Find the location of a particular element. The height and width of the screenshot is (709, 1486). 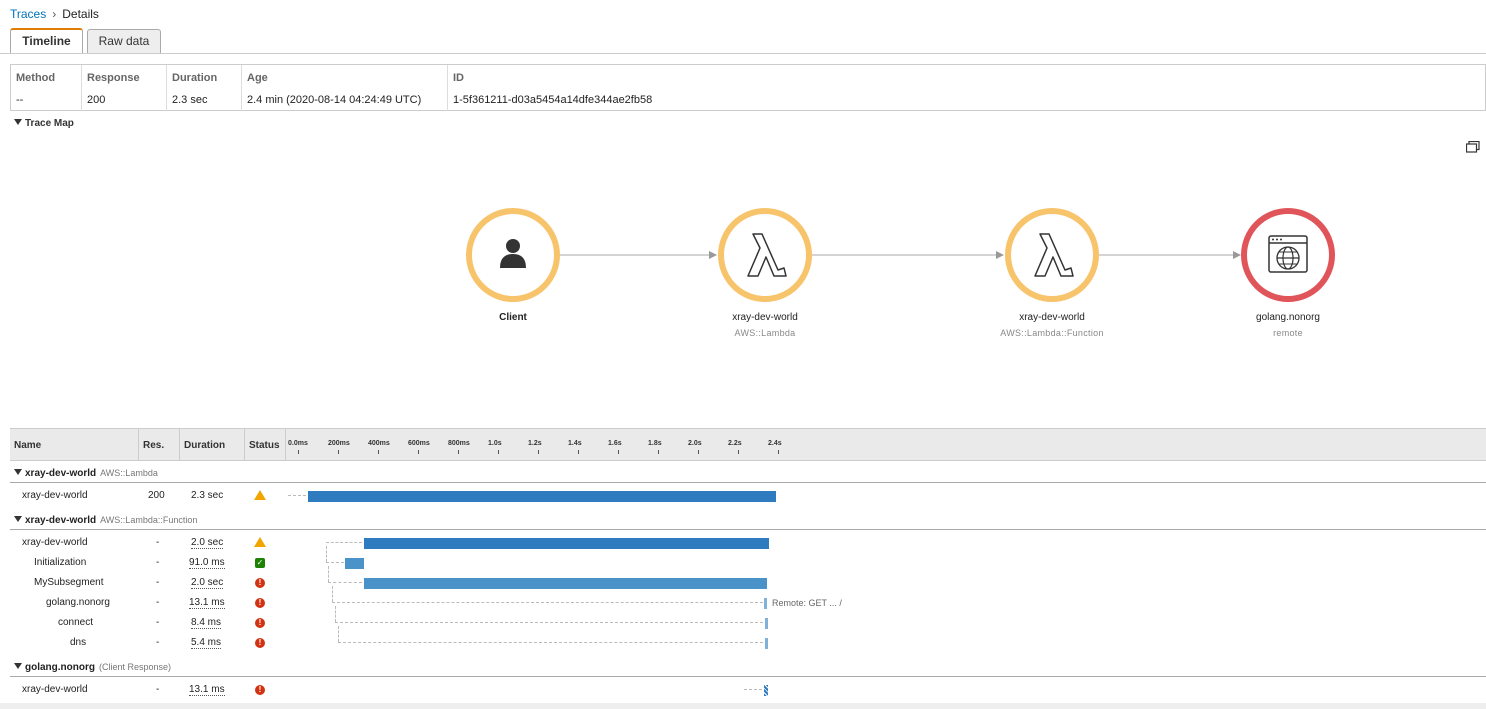

group-name: golang.nonorg is located at coordinates (60, 667).